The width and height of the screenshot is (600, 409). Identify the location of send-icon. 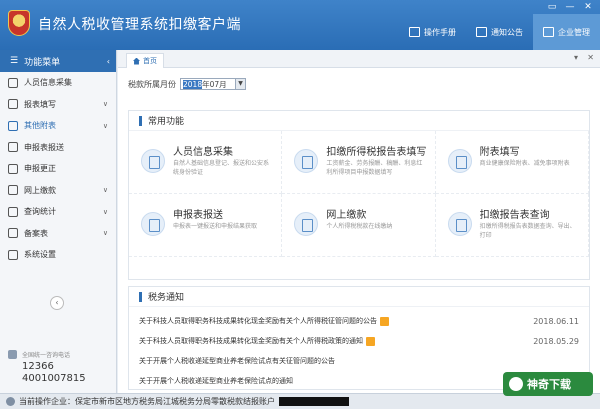
(13, 147).